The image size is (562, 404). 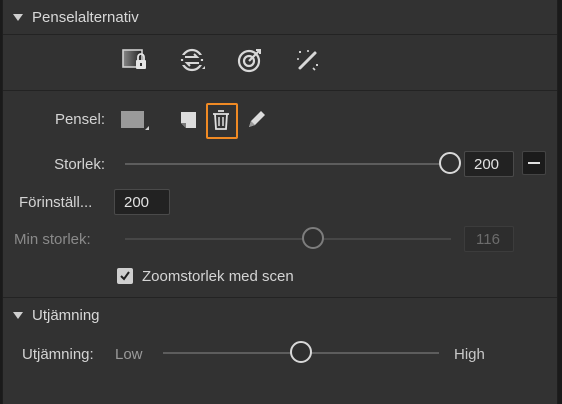 What do you see at coordinates (218, 276) in the screenshot?
I see `zoom-size-label: Zoomstorlek med scen` at bounding box center [218, 276].